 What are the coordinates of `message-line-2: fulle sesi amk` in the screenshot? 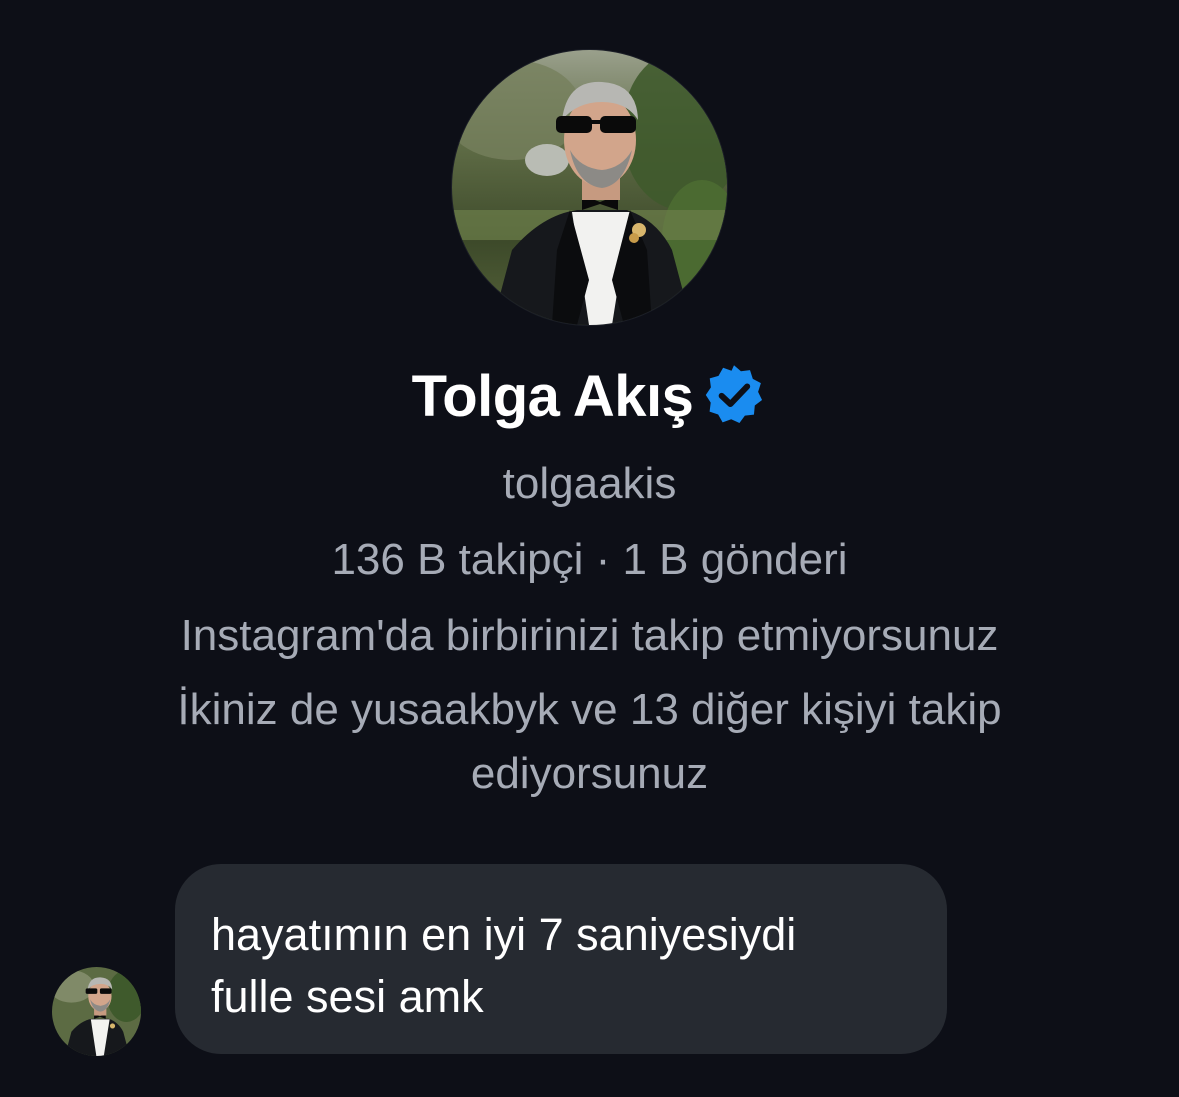 It's located at (347, 996).